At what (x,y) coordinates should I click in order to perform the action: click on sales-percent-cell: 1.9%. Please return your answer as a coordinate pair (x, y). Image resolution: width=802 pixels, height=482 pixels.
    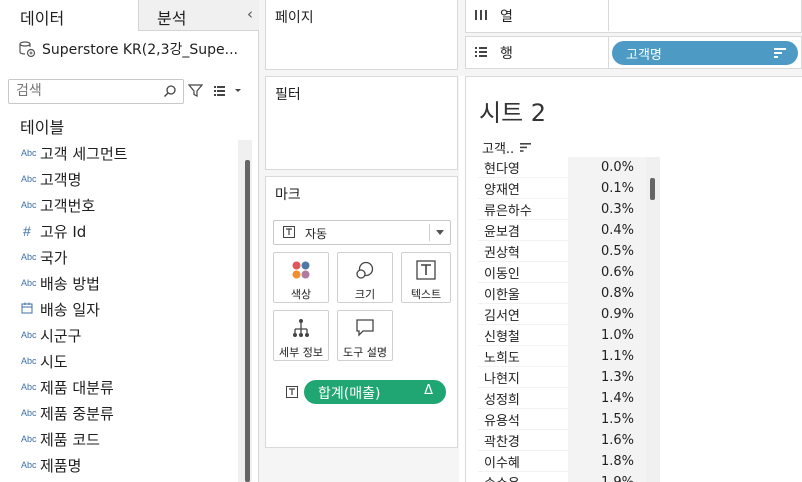
    Looking at the image, I should click on (608, 476).